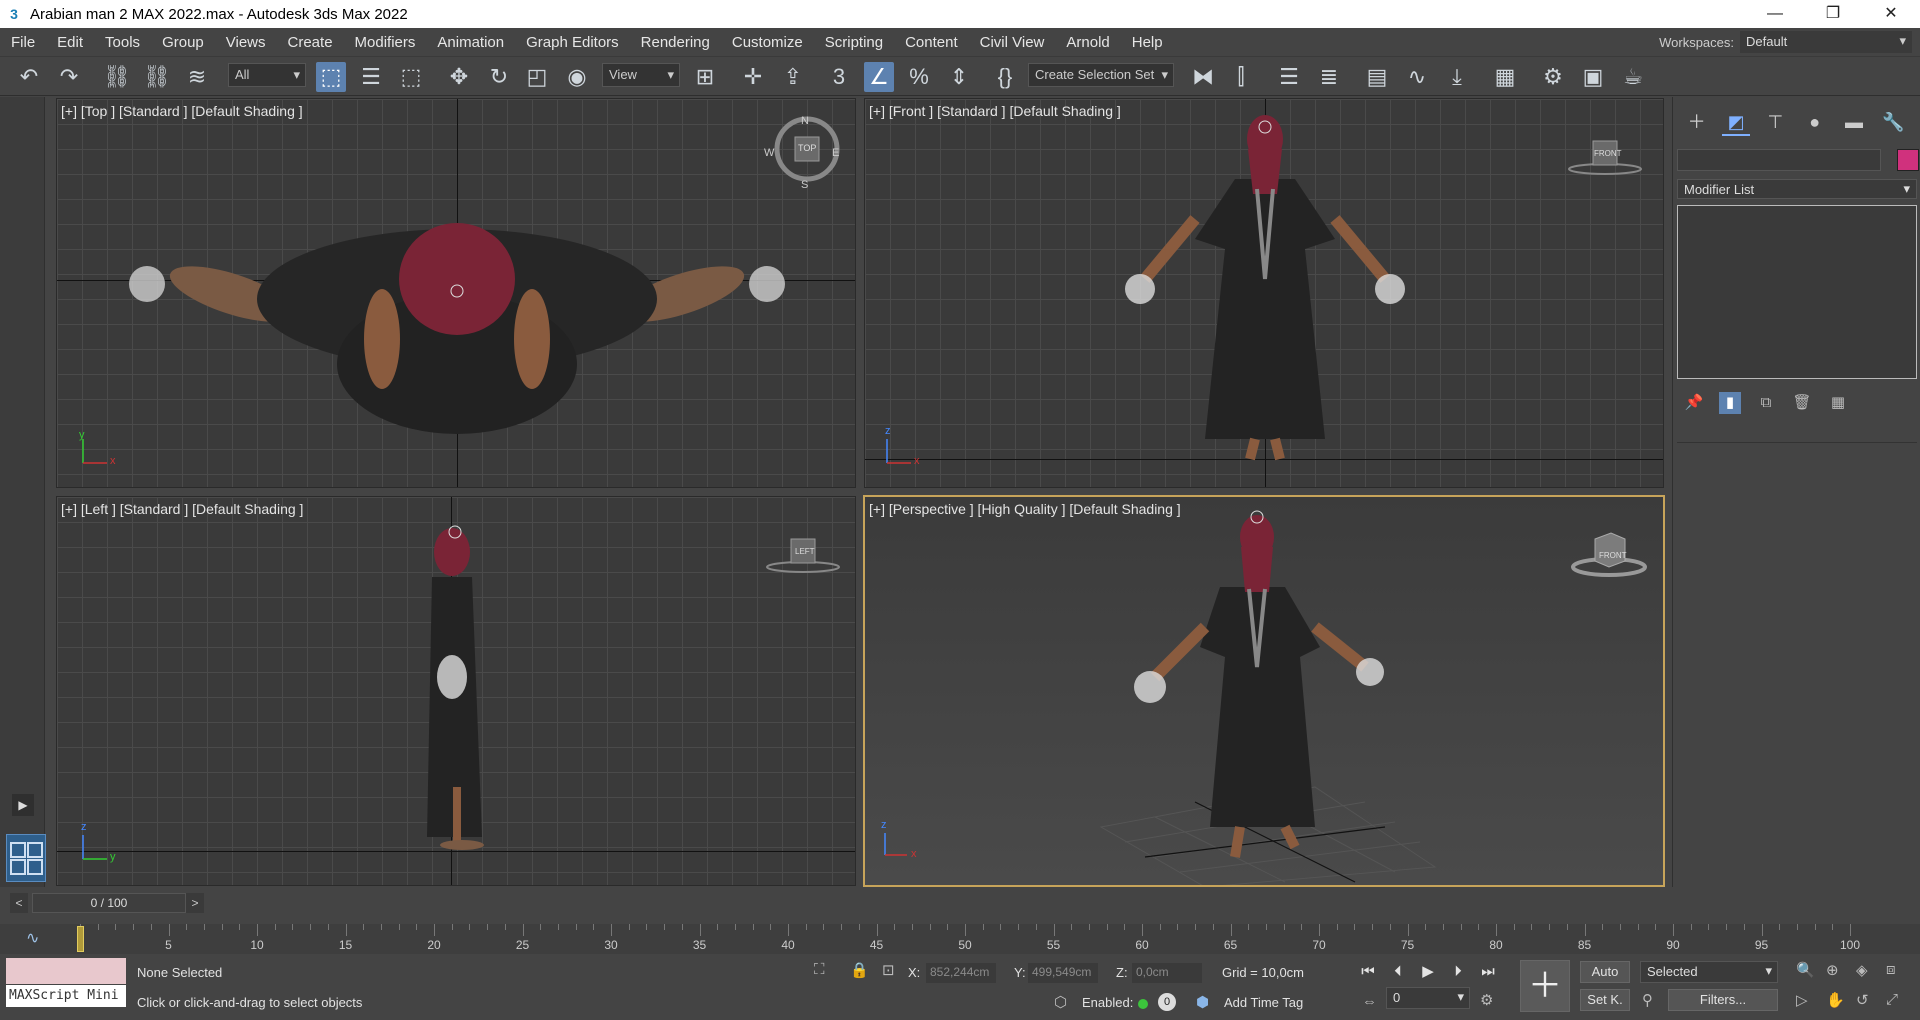  I want to click on menu-civil-view: Civil View, so click(1012, 42).